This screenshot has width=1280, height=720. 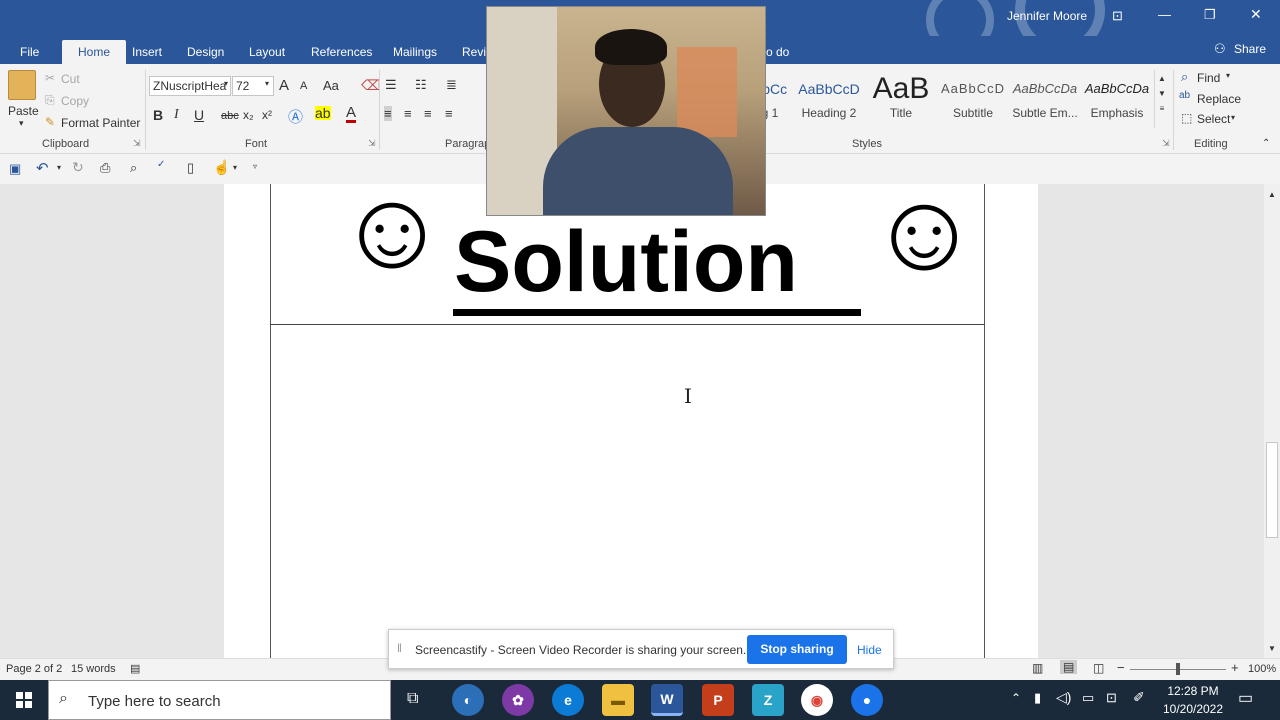 I want to click on word-count: 15 words, so click(x=93, y=669).